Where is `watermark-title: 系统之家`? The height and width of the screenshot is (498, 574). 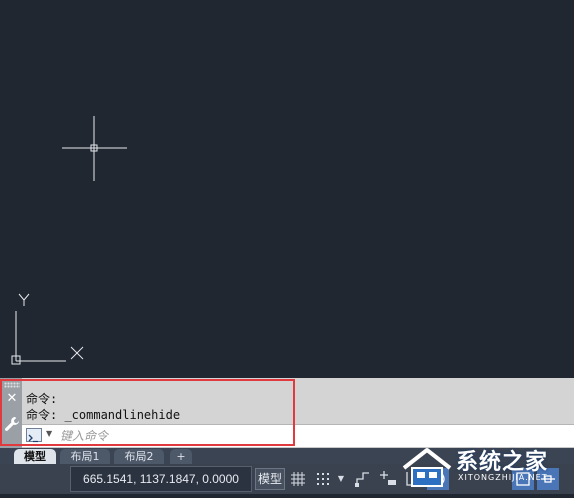
watermark-title: 系统之家 is located at coordinates (502, 462).